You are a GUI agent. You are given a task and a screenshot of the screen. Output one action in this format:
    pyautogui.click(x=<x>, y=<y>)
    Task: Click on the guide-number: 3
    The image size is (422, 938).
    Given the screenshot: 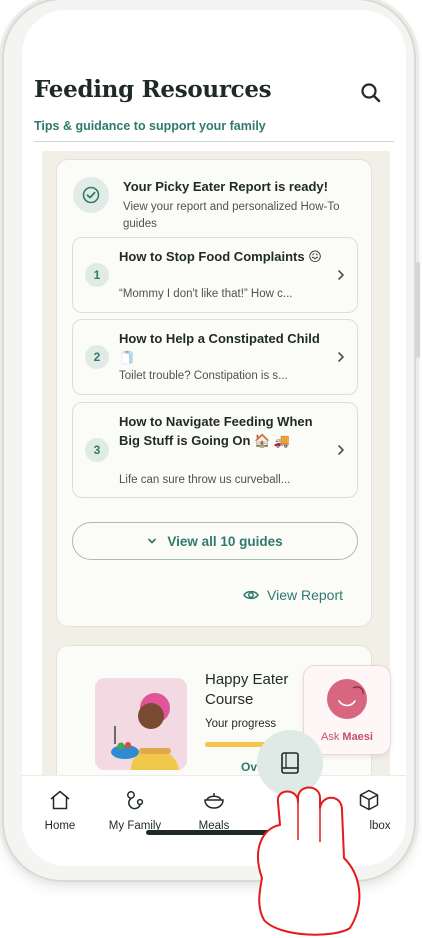 What is the action you would take?
    pyautogui.click(x=97, y=450)
    